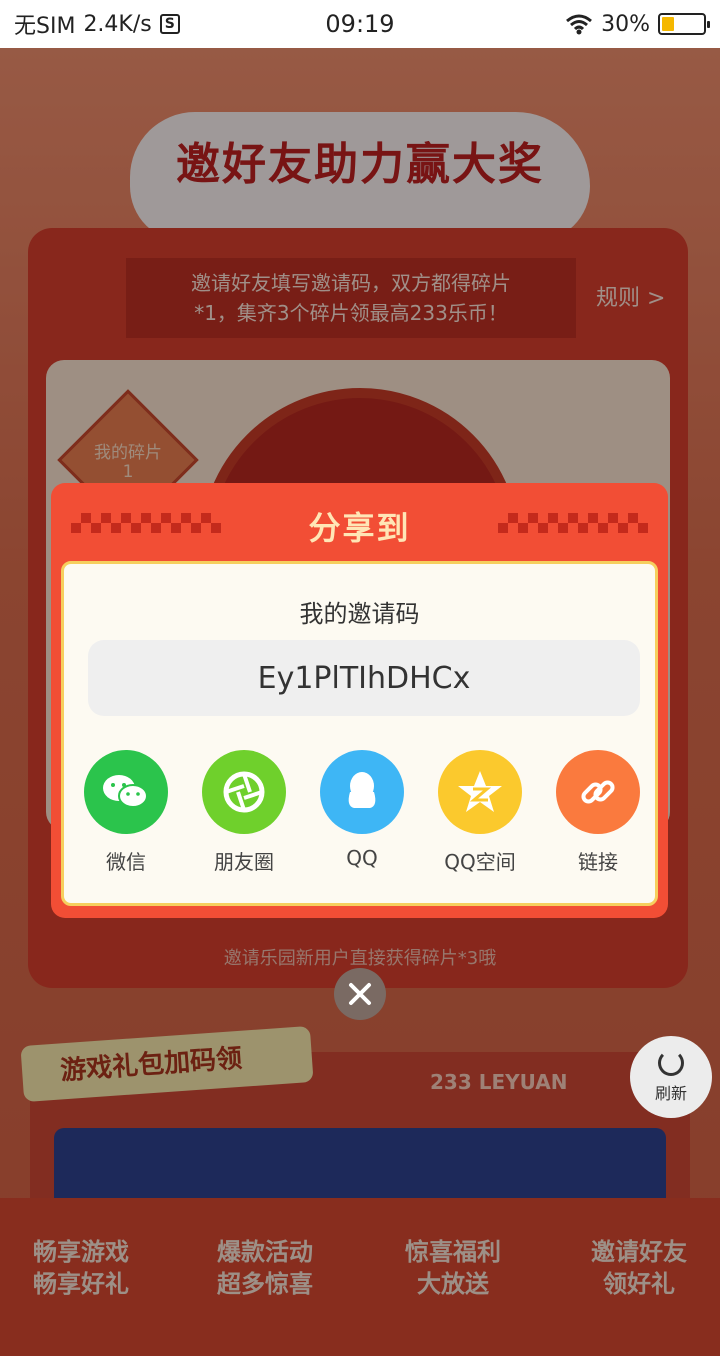  What do you see at coordinates (169, 24) in the screenshot?
I see `sim-s-icon: S` at bounding box center [169, 24].